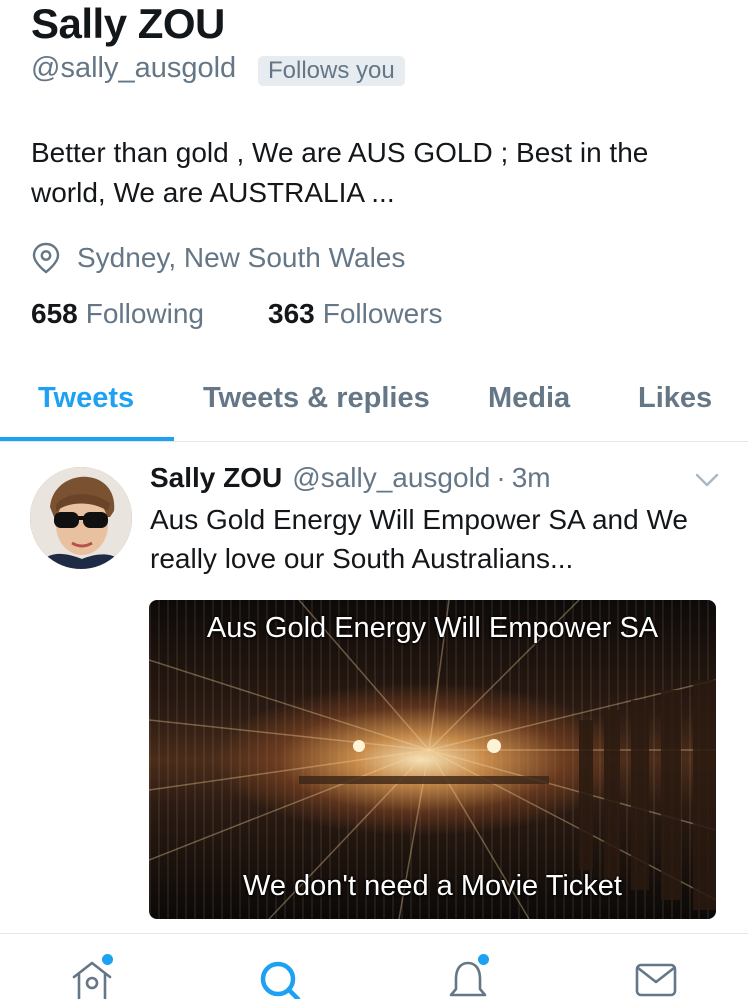 The image size is (748, 1004). What do you see at coordinates (237, 314) in the screenshot?
I see `profile-stats: 658 Following 363 Followers` at bounding box center [237, 314].